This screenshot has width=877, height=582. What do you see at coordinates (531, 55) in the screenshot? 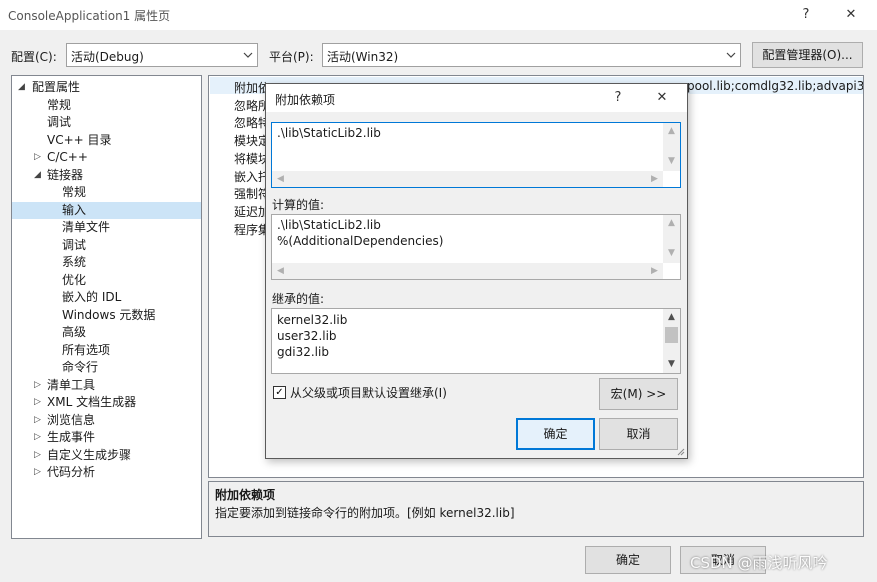
I see `platform-combo: 活动(Win32)` at bounding box center [531, 55].